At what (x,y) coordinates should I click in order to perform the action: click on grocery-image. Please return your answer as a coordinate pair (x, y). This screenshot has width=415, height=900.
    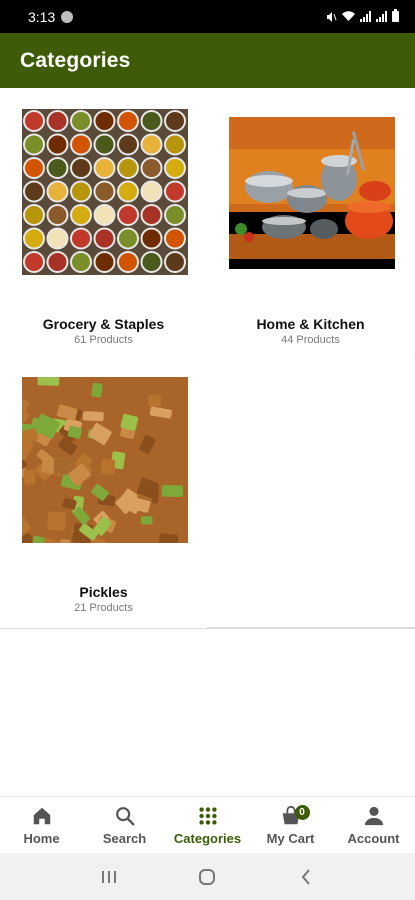
    Looking at the image, I should click on (105, 192).